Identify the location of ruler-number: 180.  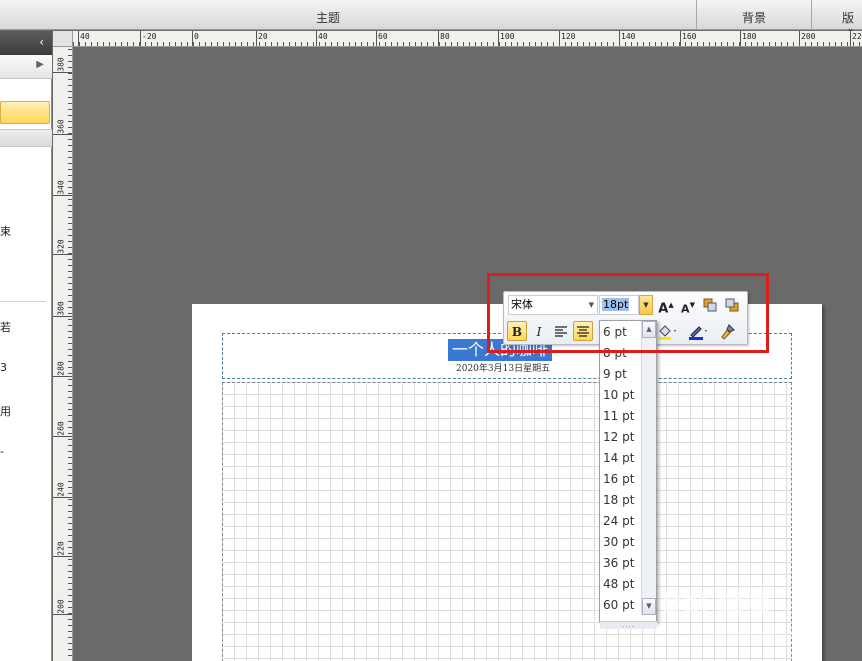
(749, 36).